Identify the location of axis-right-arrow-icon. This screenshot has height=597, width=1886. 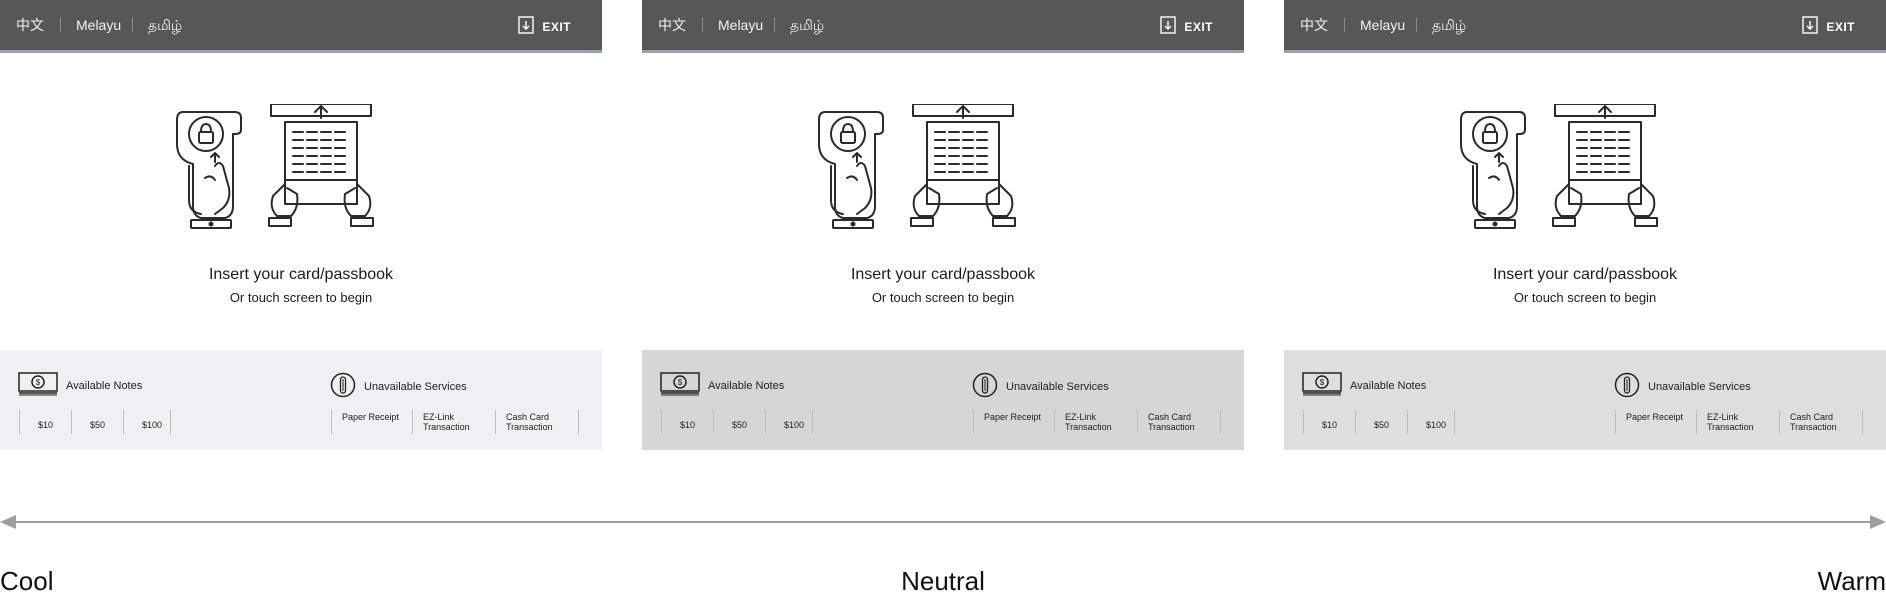
(1878, 522).